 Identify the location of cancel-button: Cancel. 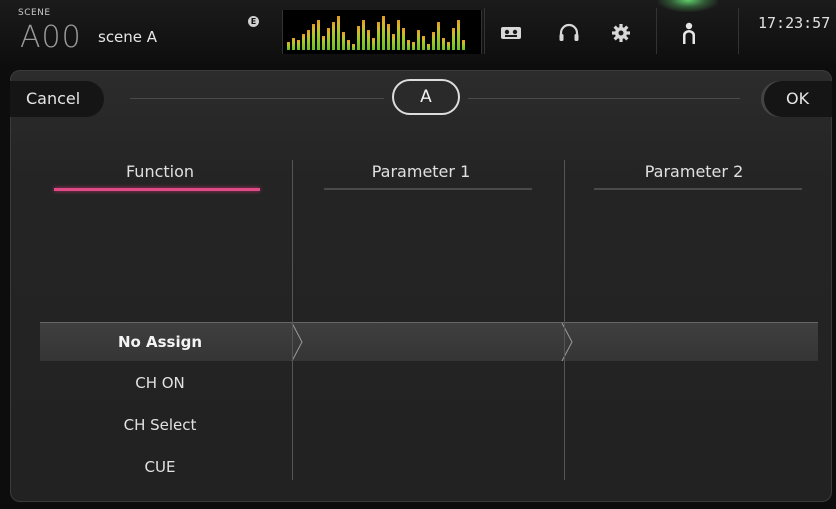
(57, 99).